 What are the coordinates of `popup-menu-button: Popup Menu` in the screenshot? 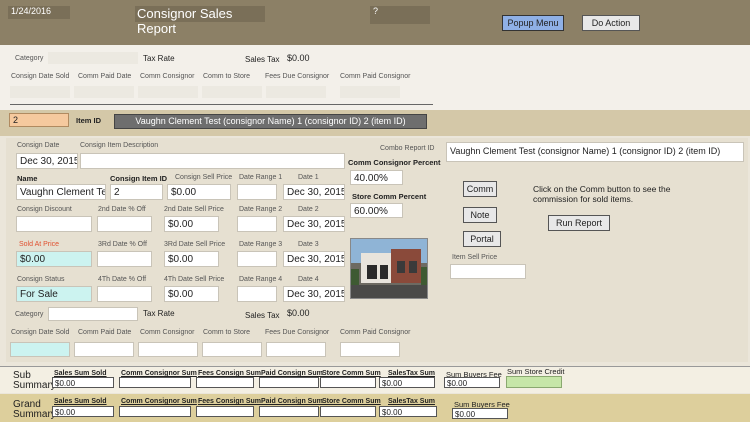 It's located at (533, 23).